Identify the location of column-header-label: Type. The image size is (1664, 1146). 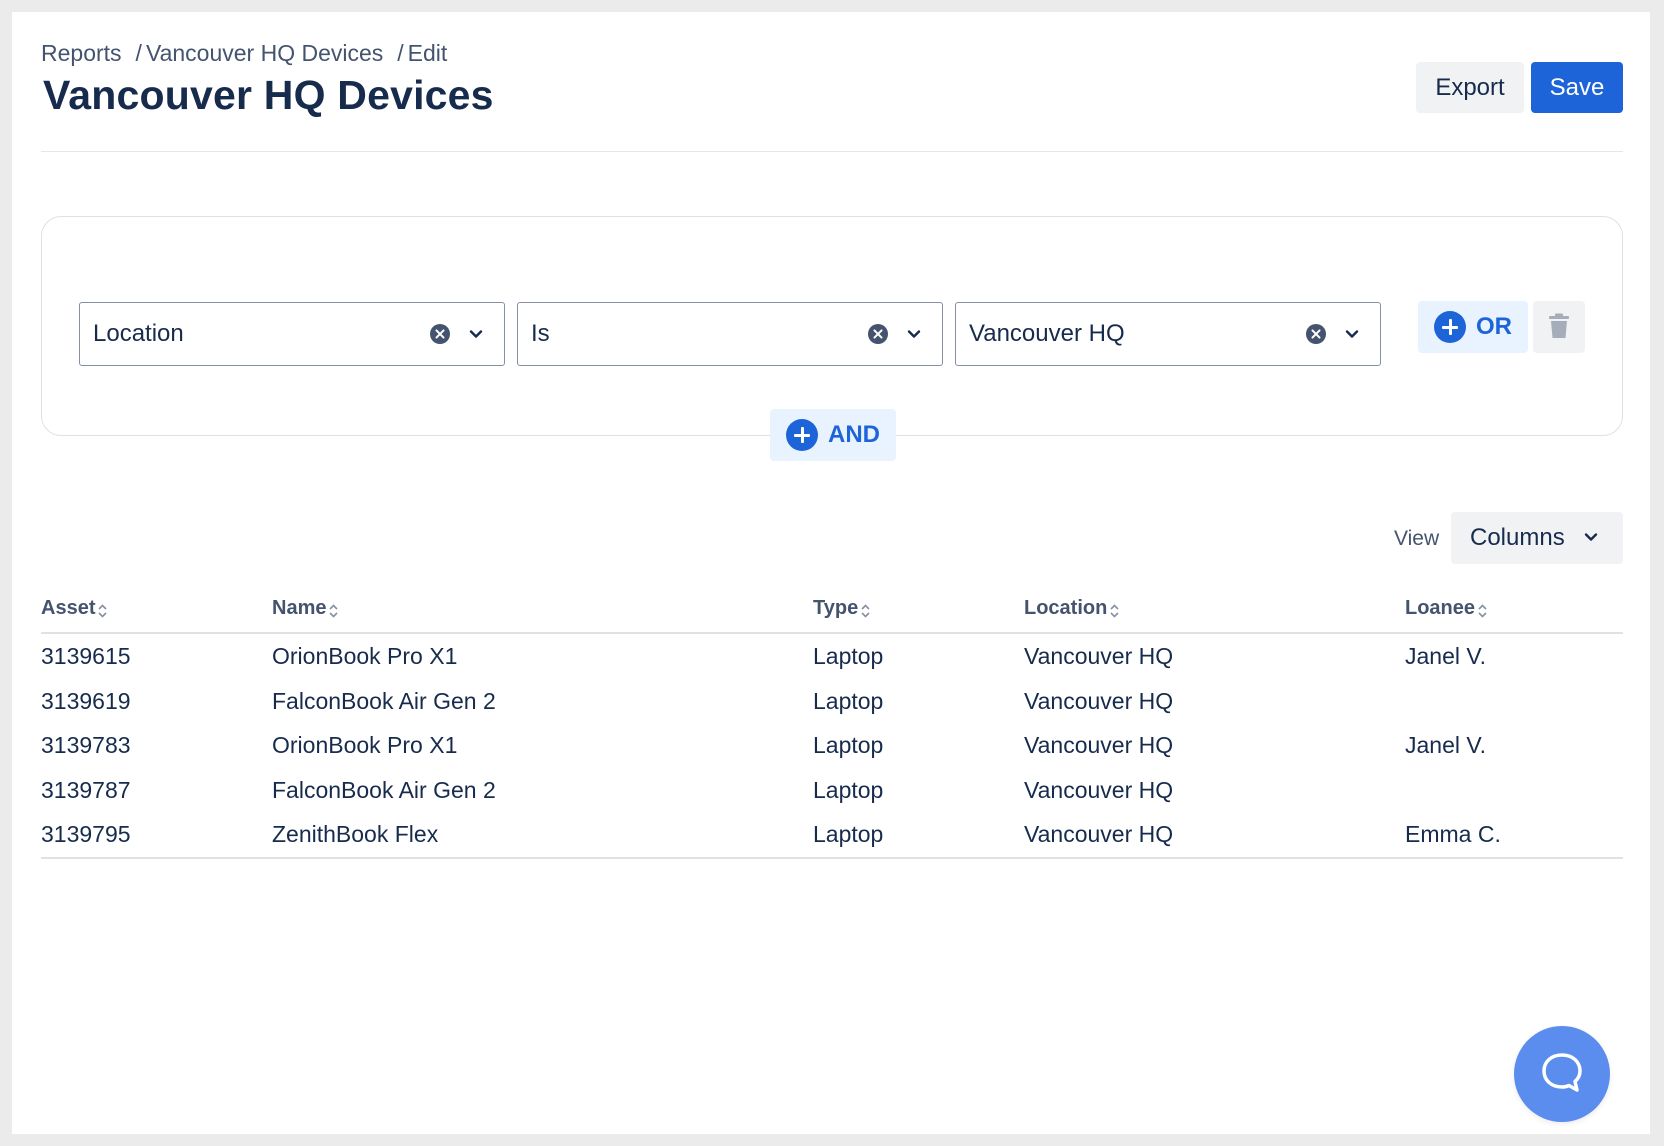
(836, 608).